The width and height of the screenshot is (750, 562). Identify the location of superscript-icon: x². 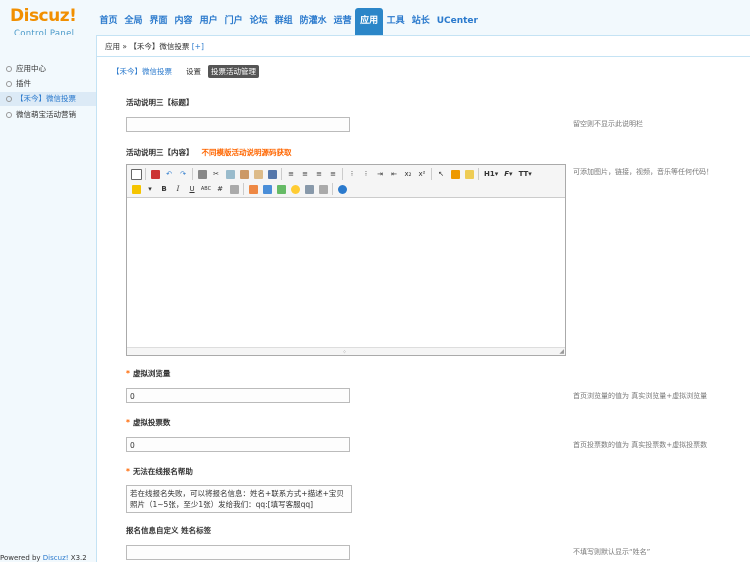
(422, 174).